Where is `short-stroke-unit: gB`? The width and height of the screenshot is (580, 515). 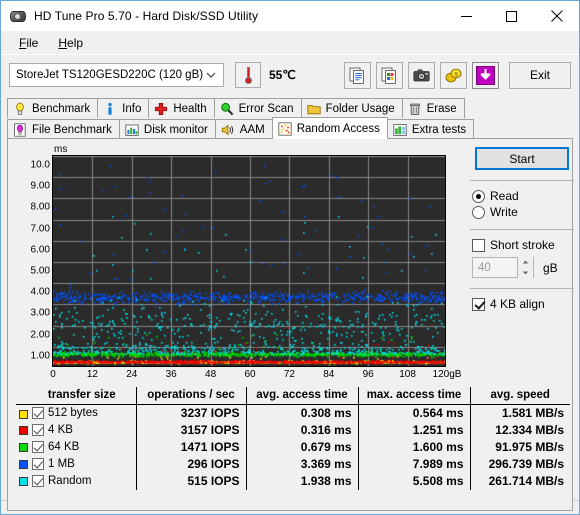 short-stroke-unit: gB is located at coordinates (550, 267).